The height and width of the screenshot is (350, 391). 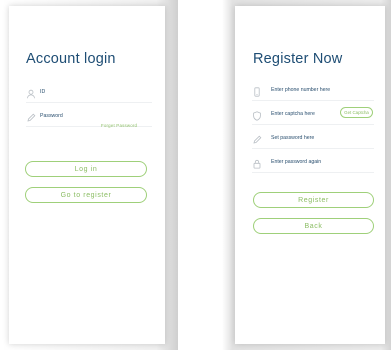 What do you see at coordinates (298, 59) in the screenshot?
I see `register-title: Register Now` at bounding box center [298, 59].